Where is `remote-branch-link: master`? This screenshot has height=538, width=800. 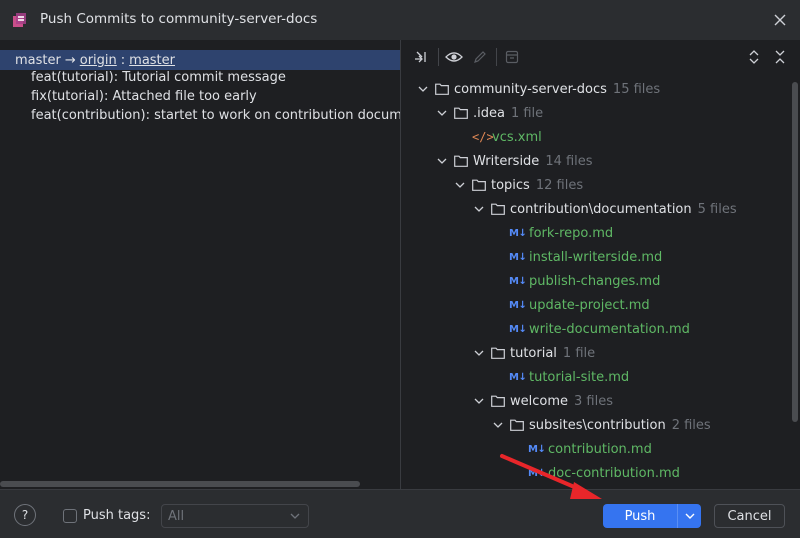
remote-branch-link: master is located at coordinates (152, 60).